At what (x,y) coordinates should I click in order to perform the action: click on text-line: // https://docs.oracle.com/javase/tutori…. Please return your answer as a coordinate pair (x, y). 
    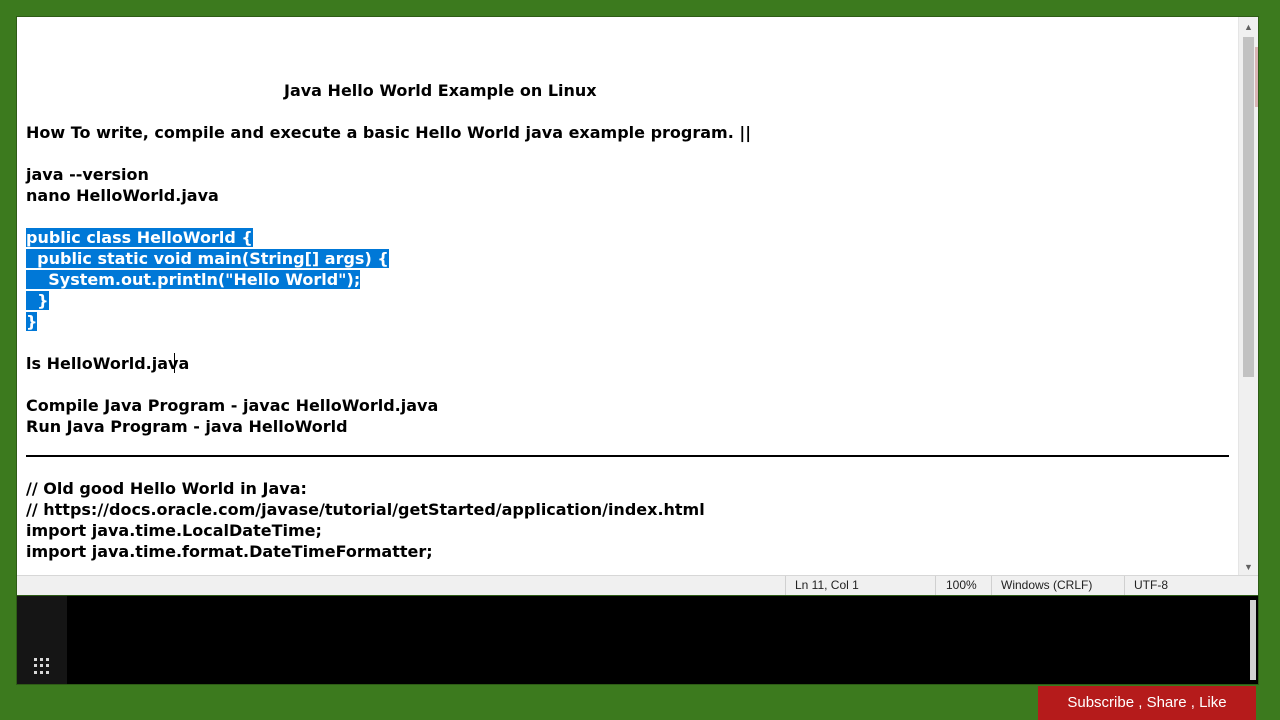
    Looking at the image, I should click on (365, 509).